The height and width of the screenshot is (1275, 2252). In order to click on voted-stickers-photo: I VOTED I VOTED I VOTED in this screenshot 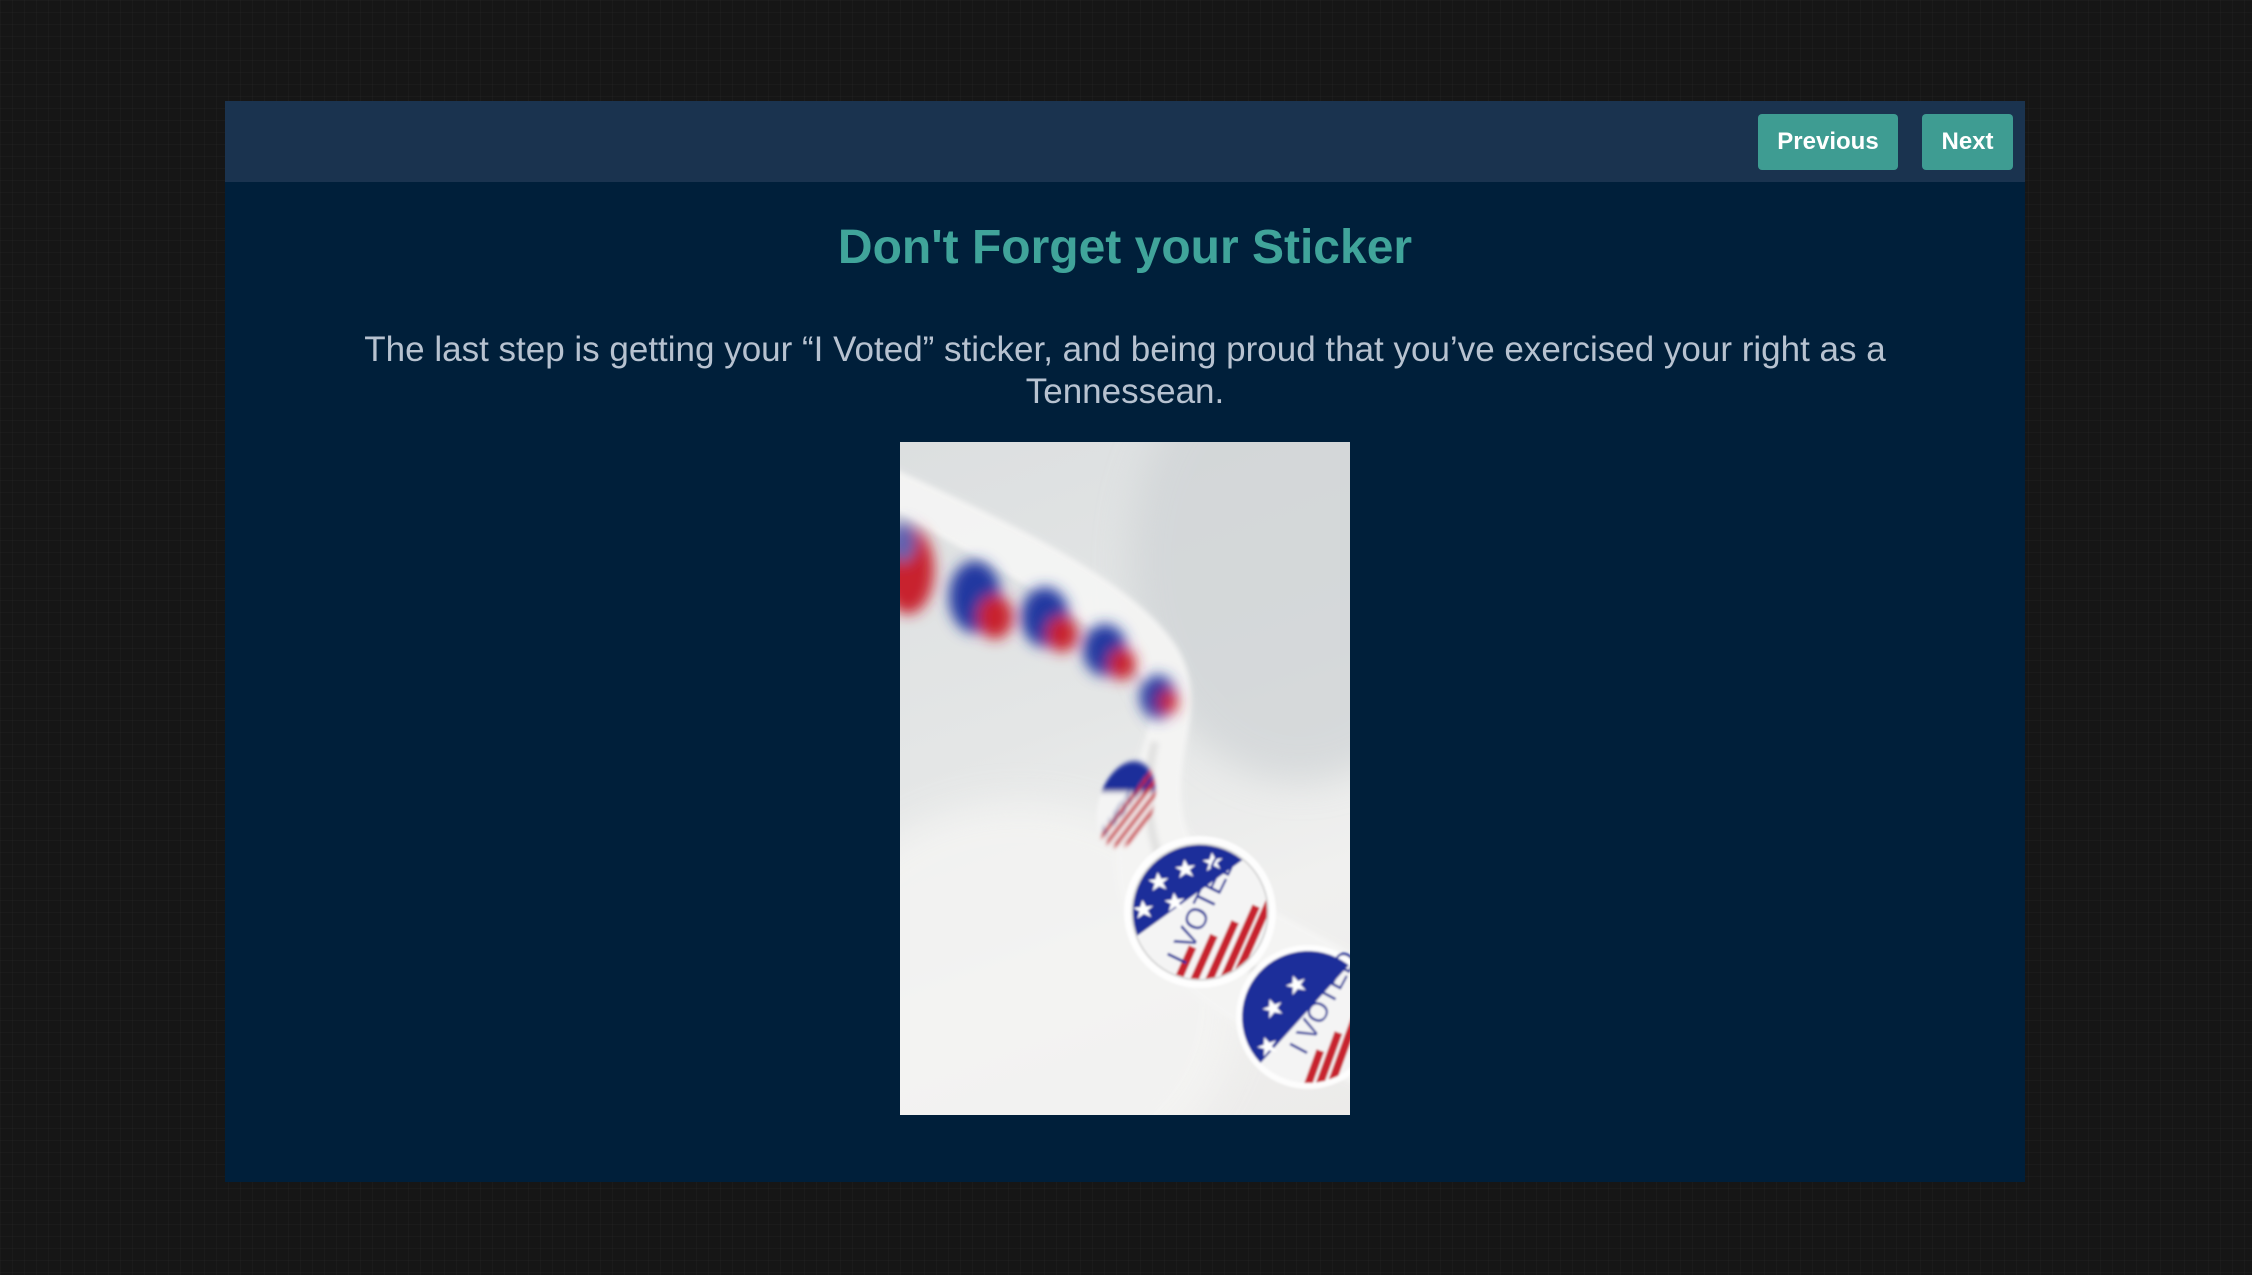, I will do `click(1125, 778)`.